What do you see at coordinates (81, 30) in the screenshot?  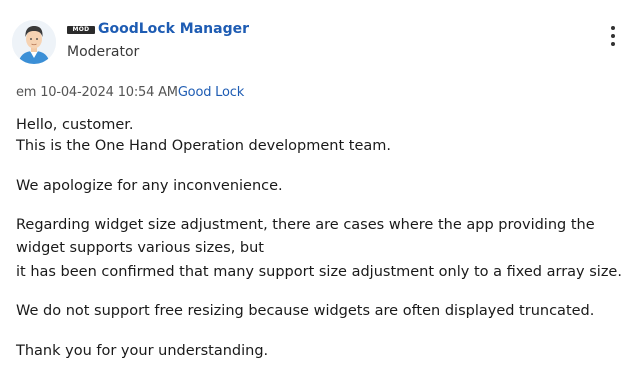 I see `moderator-badge: MOD` at bounding box center [81, 30].